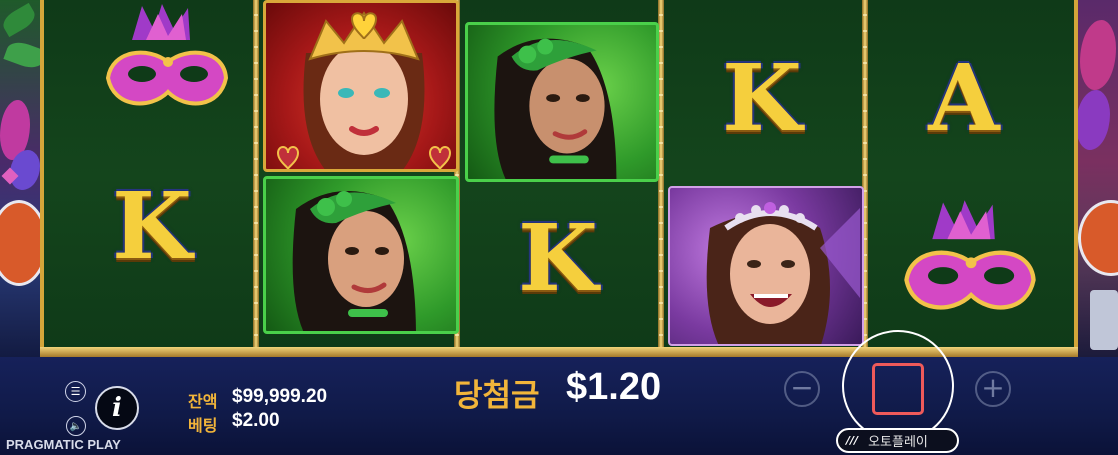 Image resolution: width=1118 pixels, height=455 pixels. I want to click on increase-bet-button: +, so click(993, 389).